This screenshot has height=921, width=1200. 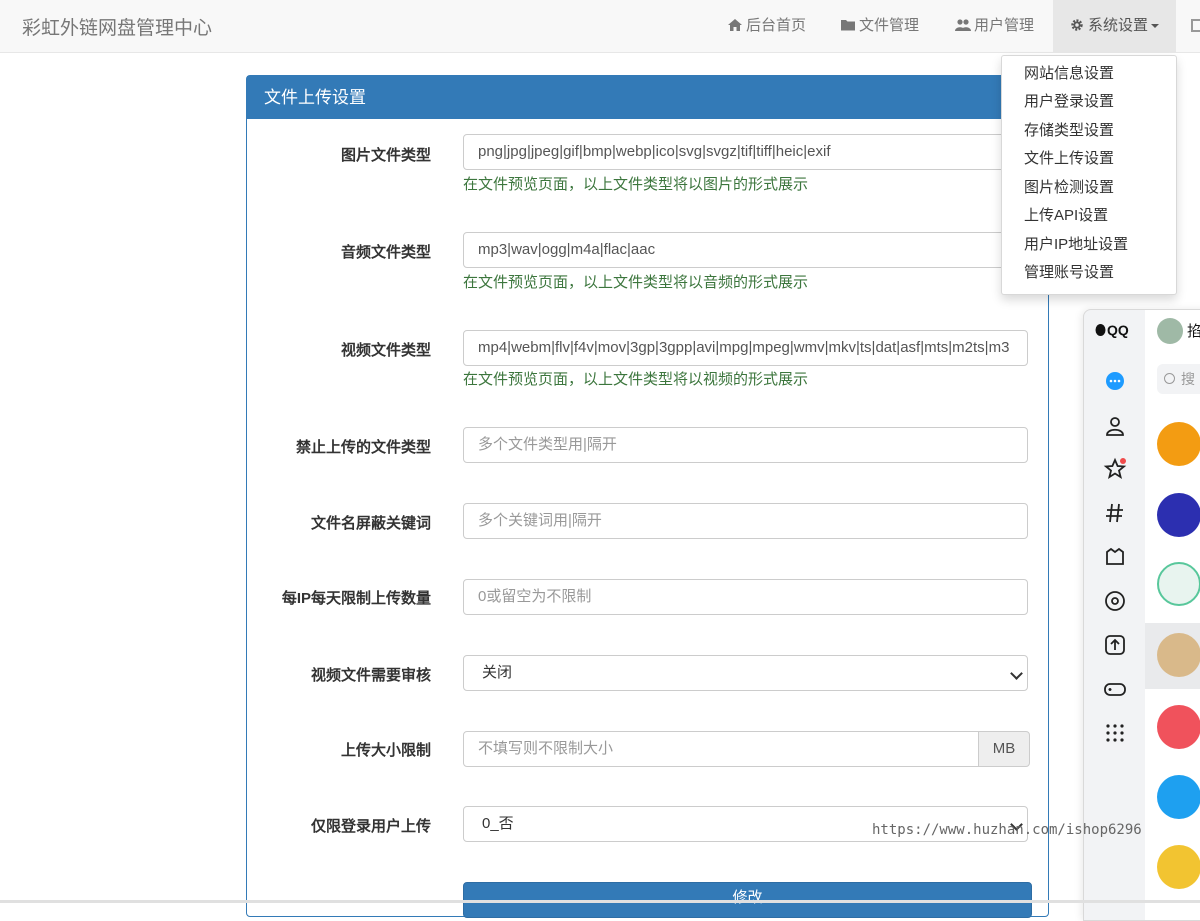 What do you see at coordinates (370, 826) in the screenshot?
I see `login-only-label: 仅限登录用户上传` at bounding box center [370, 826].